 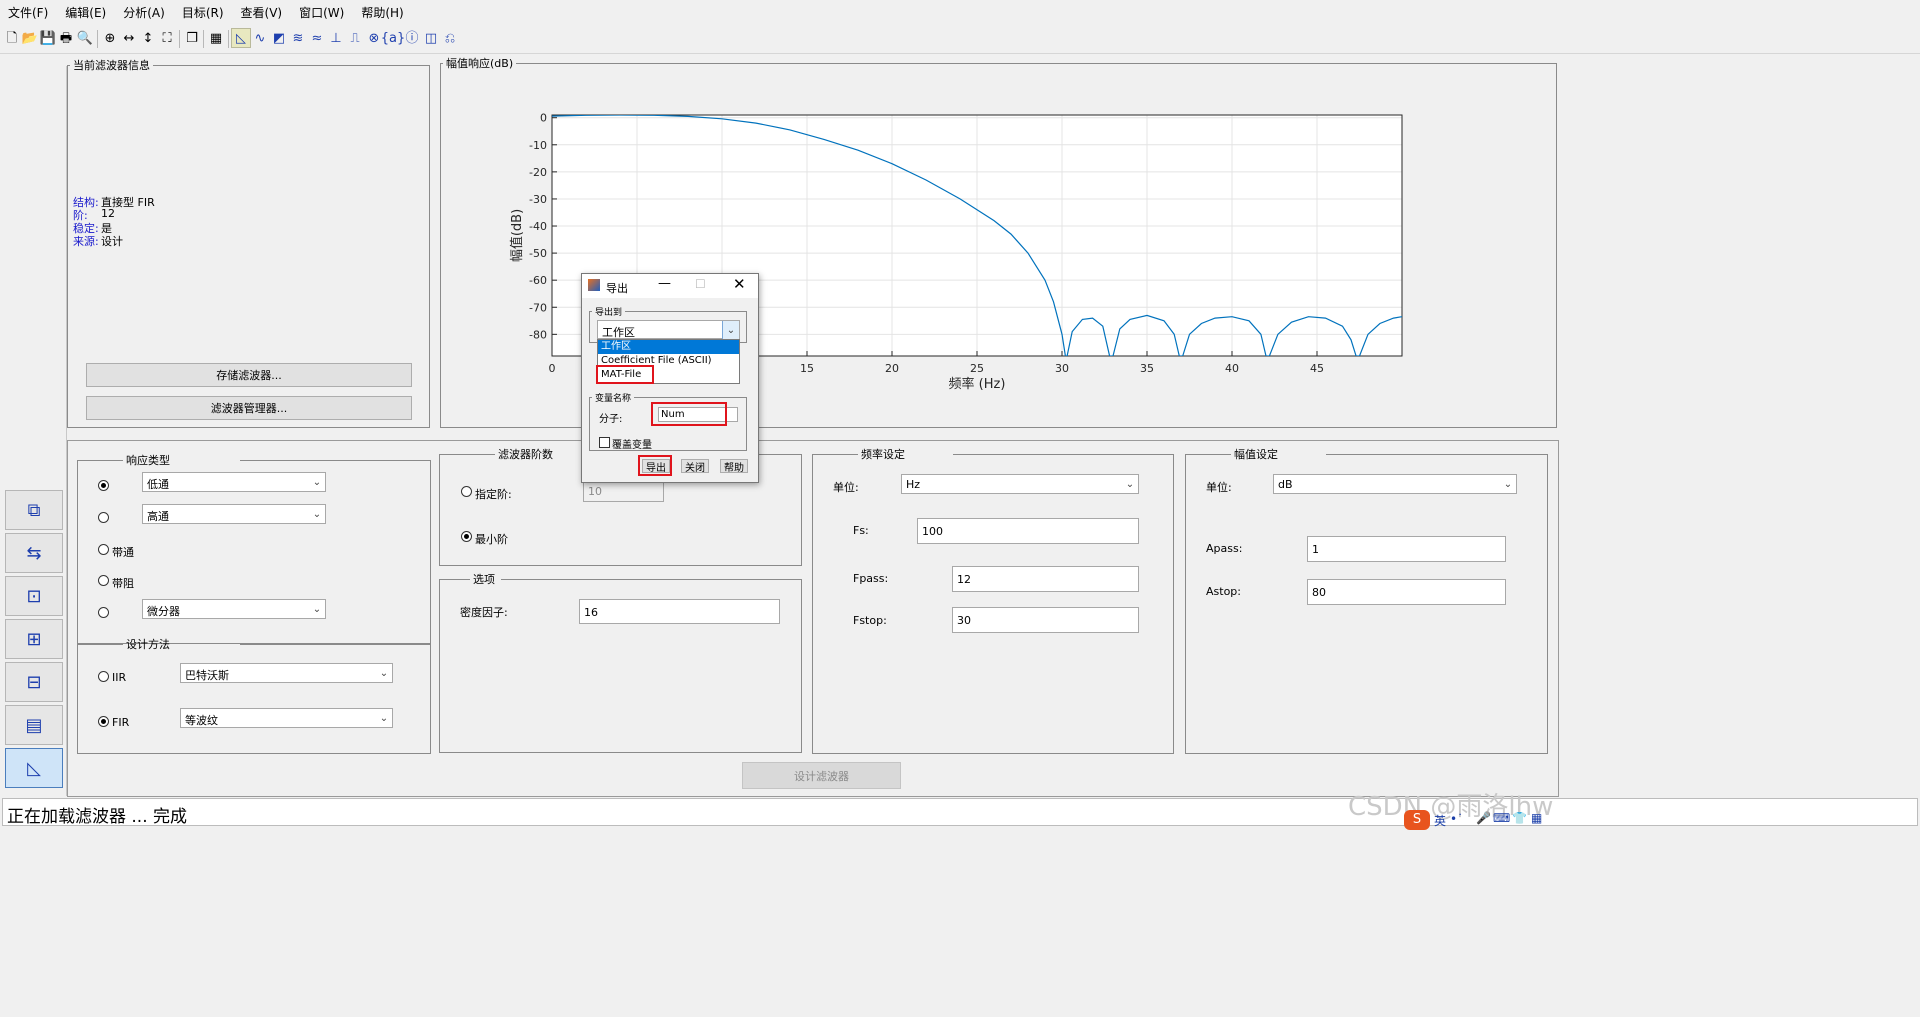 What do you see at coordinates (679, 611) in the screenshot?
I see `density-factor-field: 16` at bounding box center [679, 611].